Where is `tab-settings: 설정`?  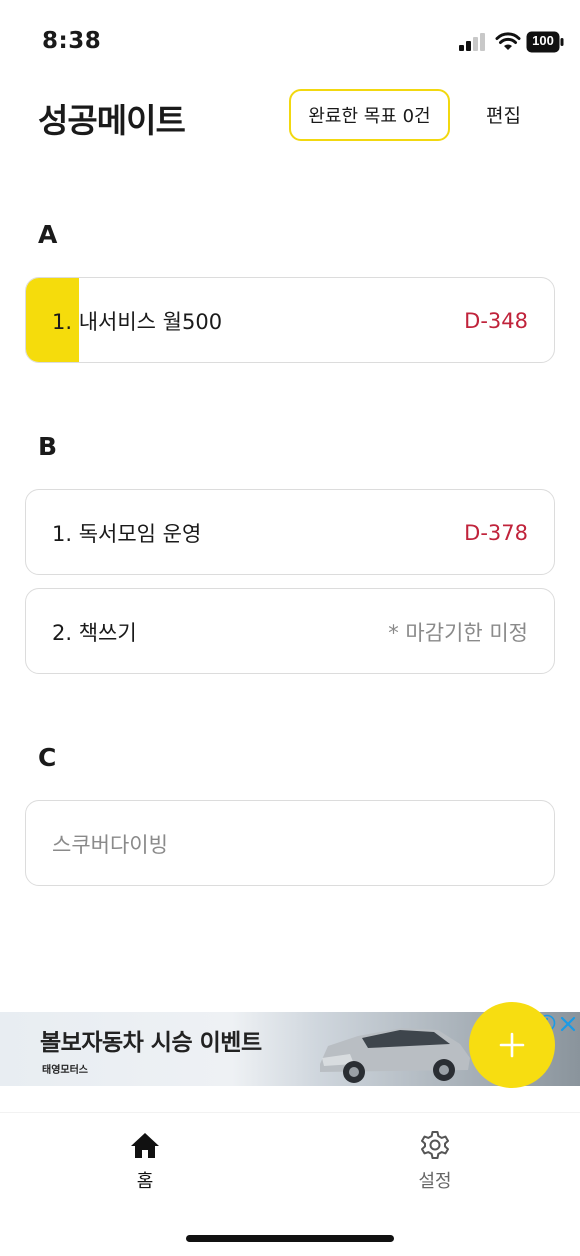
tab-settings: 설정 is located at coordinates (435, 1158).